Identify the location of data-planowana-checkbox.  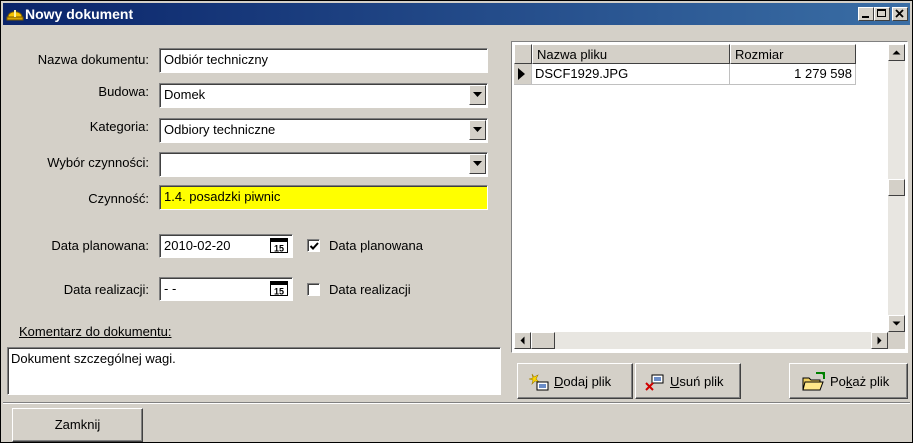
(313, 245).